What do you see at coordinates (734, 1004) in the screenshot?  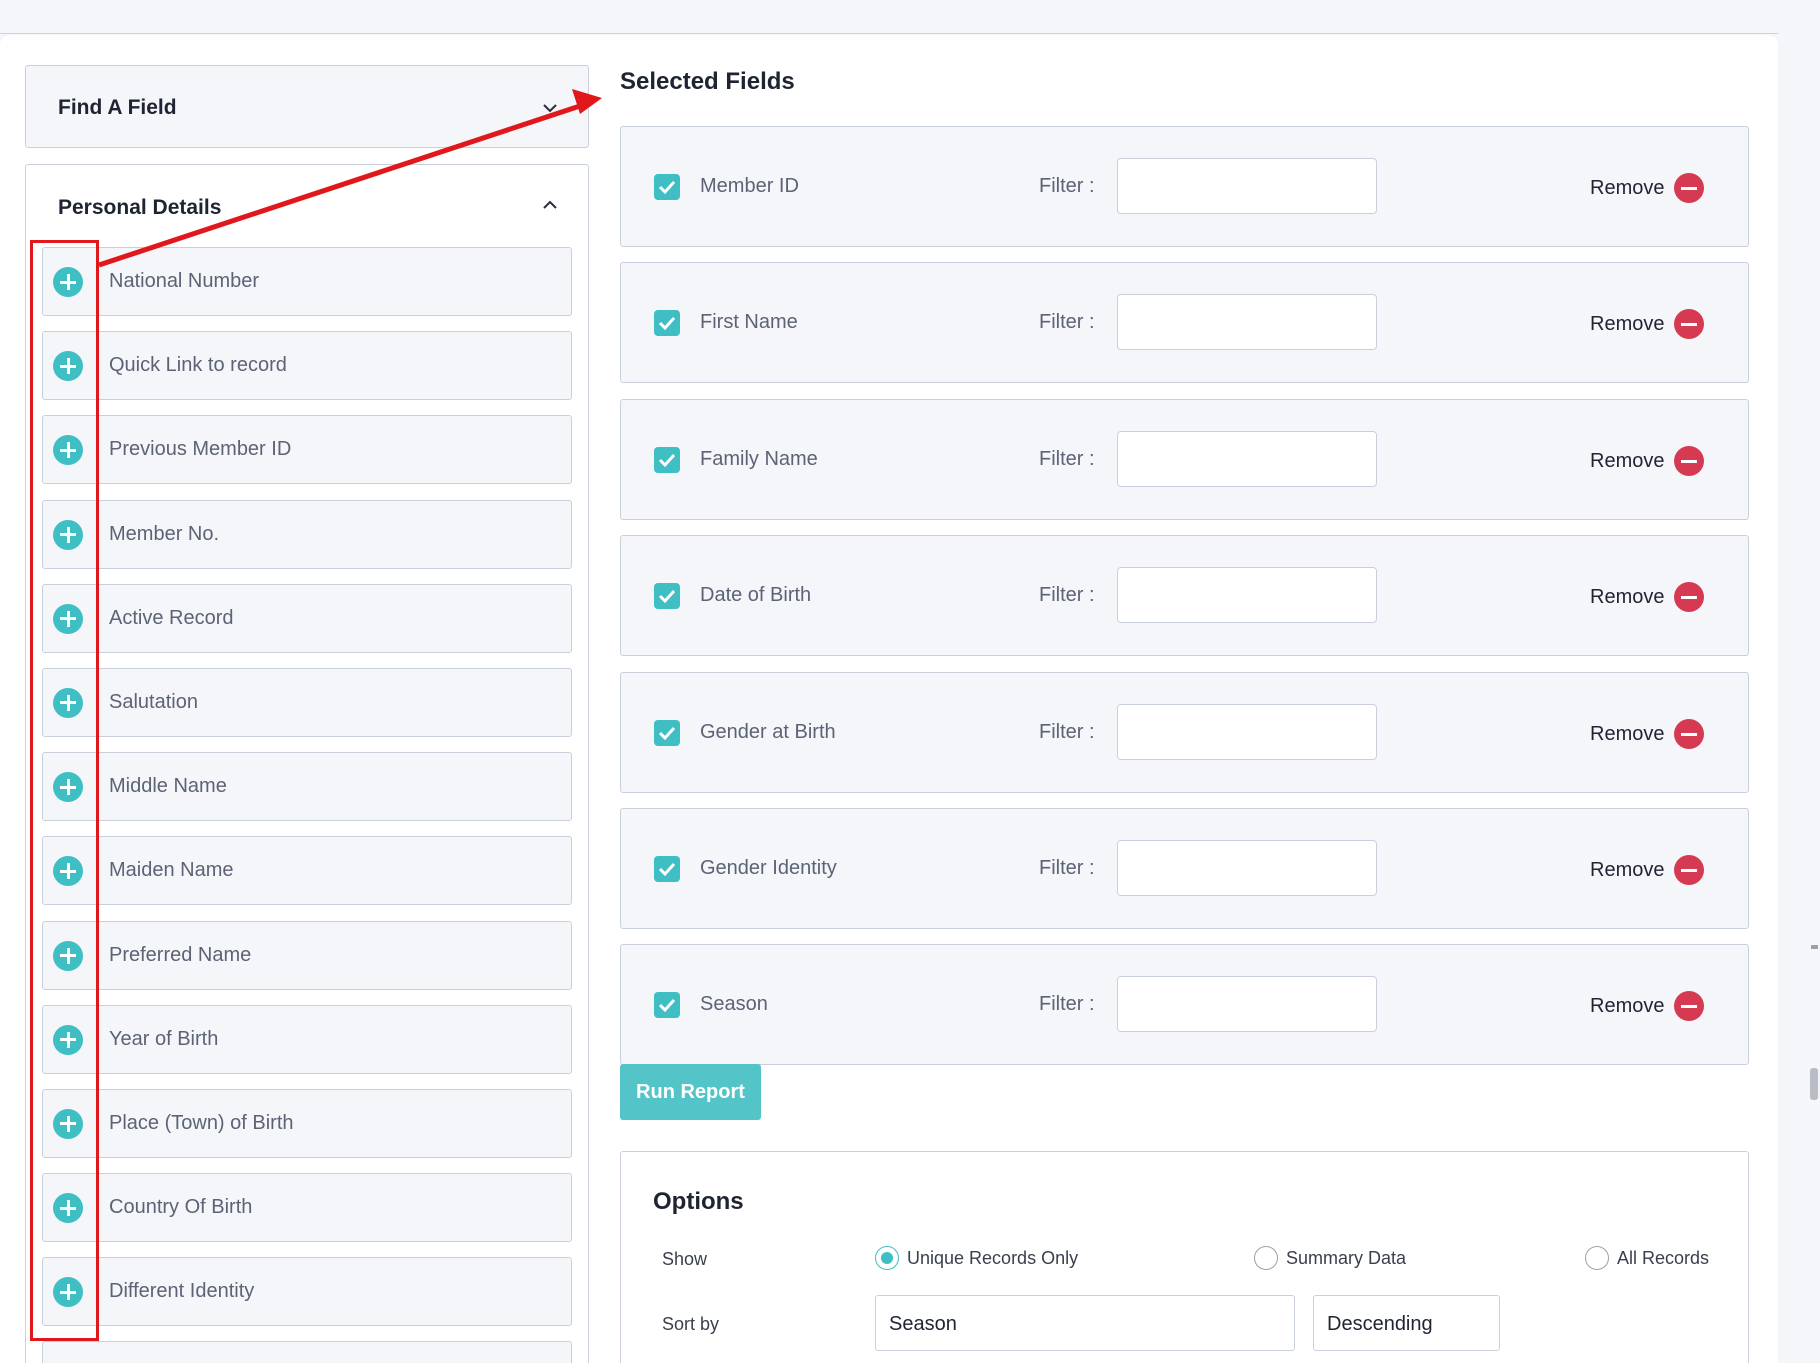 I see `selected-field-label: Season` at bounding box center [734, 1004].